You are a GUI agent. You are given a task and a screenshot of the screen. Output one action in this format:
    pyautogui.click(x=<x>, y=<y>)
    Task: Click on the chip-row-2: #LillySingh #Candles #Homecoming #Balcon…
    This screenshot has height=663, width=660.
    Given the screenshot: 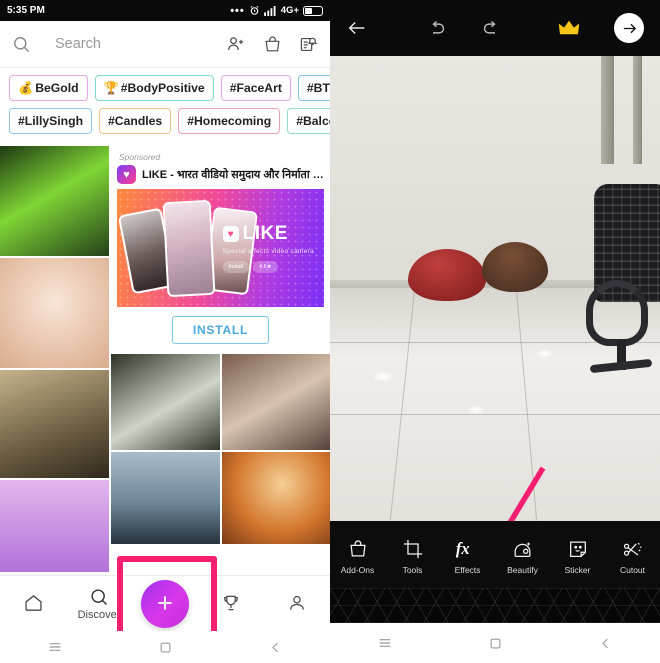 What is the action you would take?
    pyautogui.click(x=165, y=124)
    